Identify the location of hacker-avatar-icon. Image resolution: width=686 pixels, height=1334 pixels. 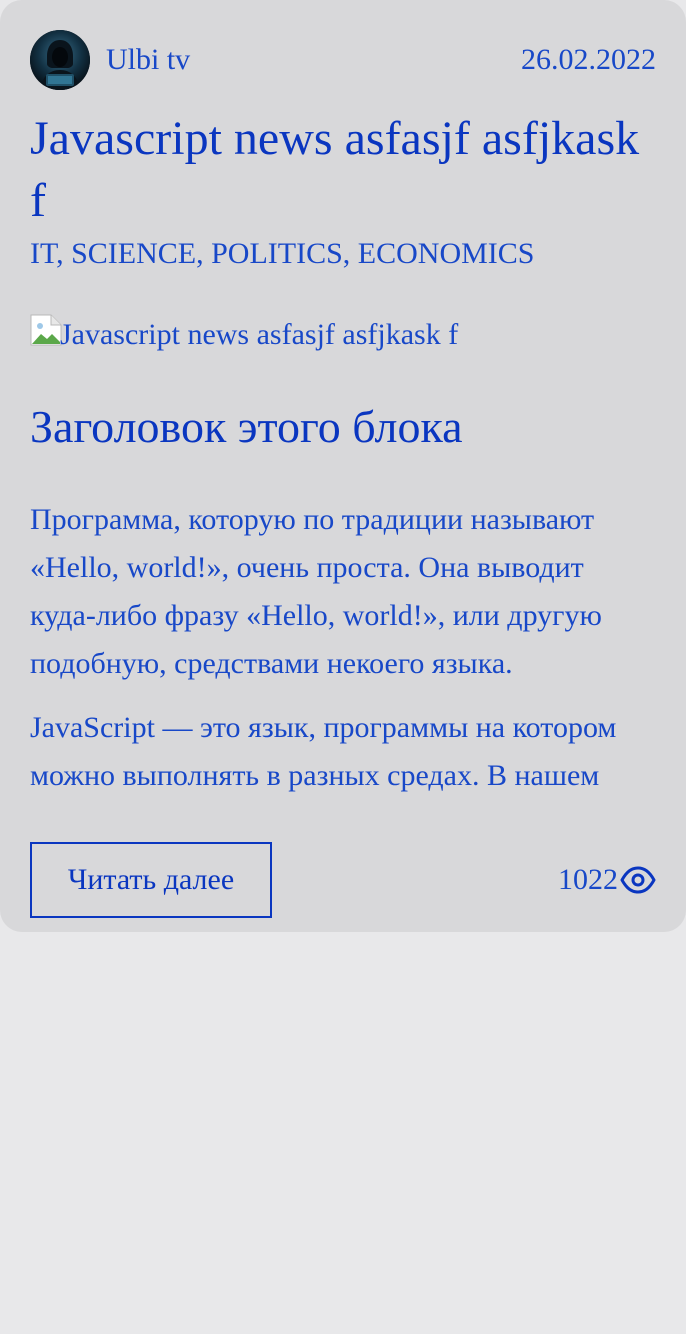
(60, 60).